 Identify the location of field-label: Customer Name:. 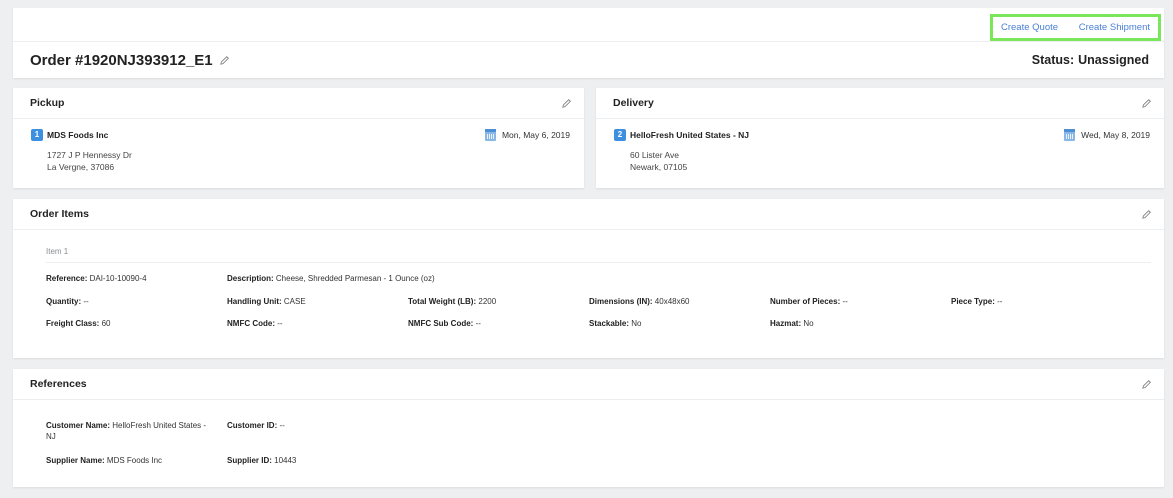
(78, 425).